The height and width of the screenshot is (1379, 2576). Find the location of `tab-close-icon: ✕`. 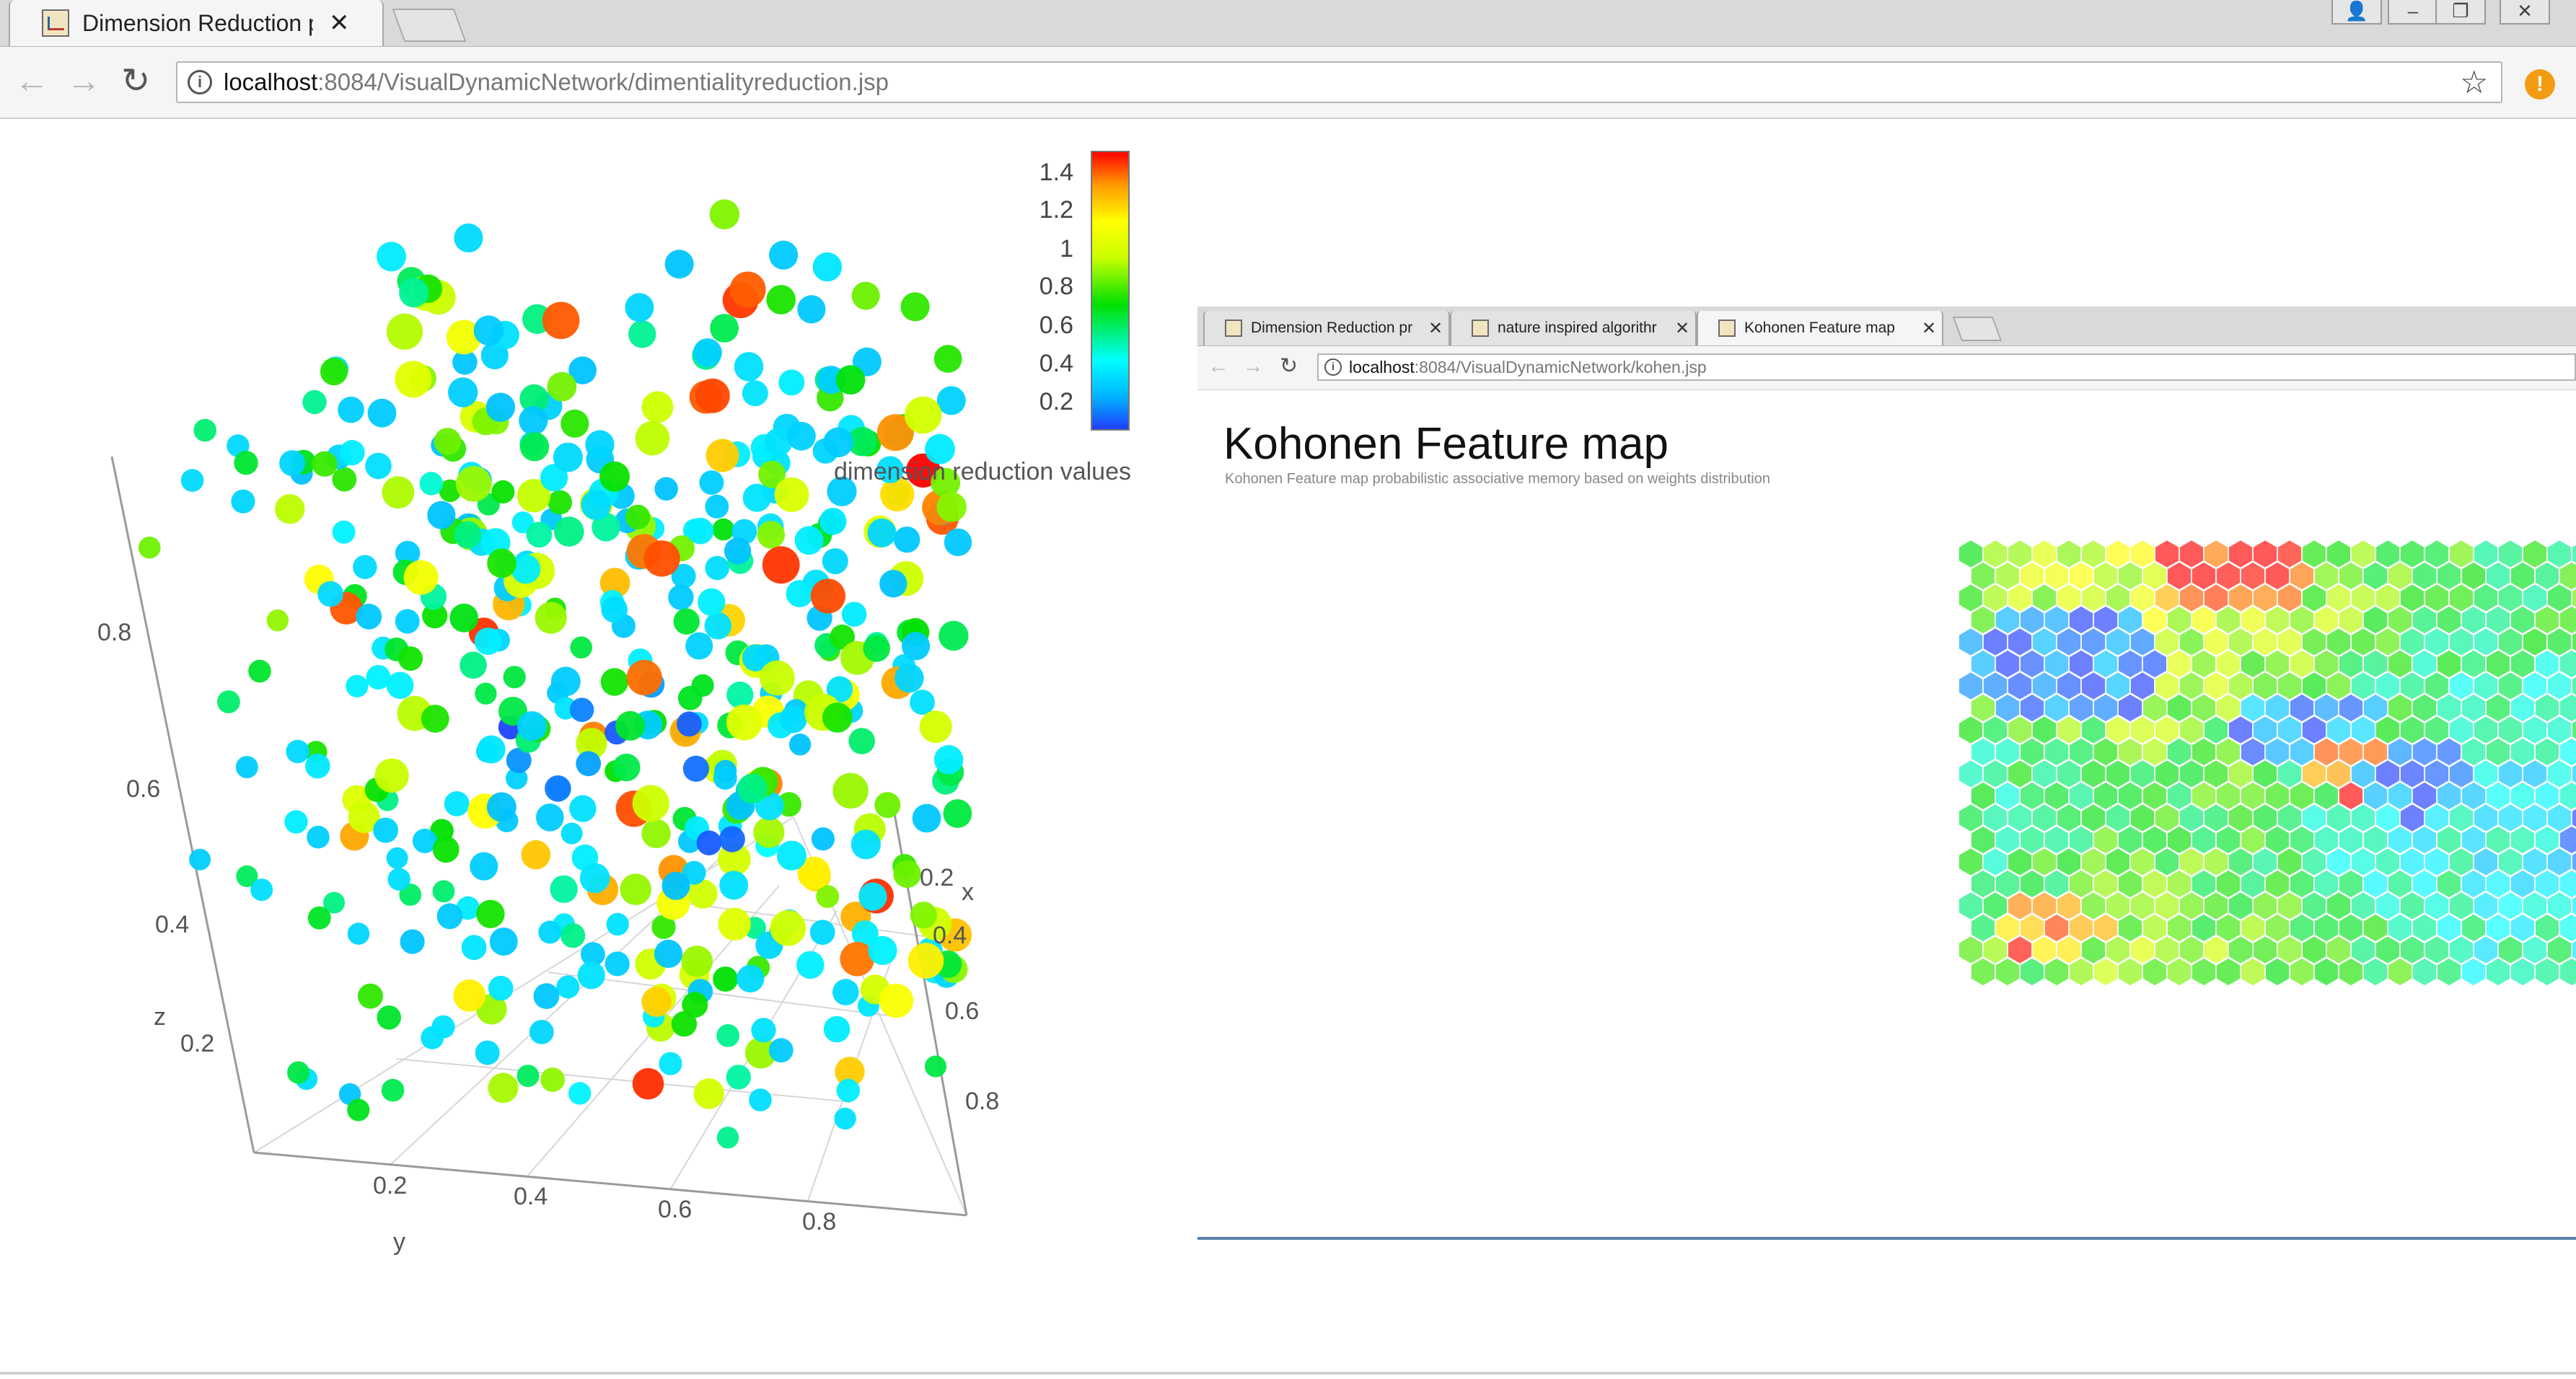

tab-close-icon: ✕ is located at coordinates (339, 23).